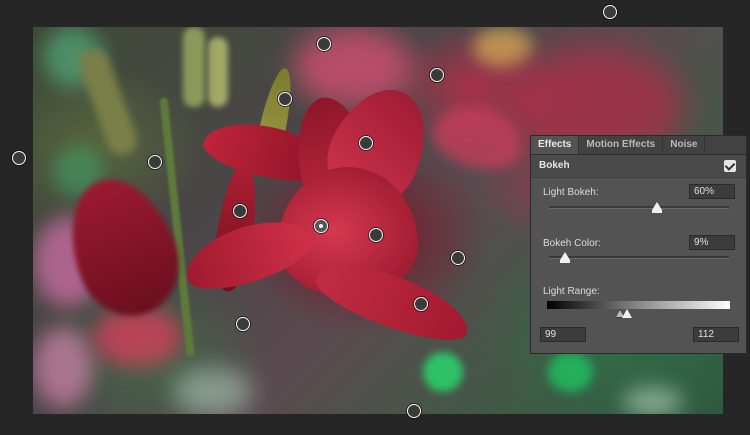 The image size is (750, 435). What do you see at coordinates (571, 192) in the screenshot?
I see `light-bokeh-label: Light Bokeh:` at bounding box center [571, 192].